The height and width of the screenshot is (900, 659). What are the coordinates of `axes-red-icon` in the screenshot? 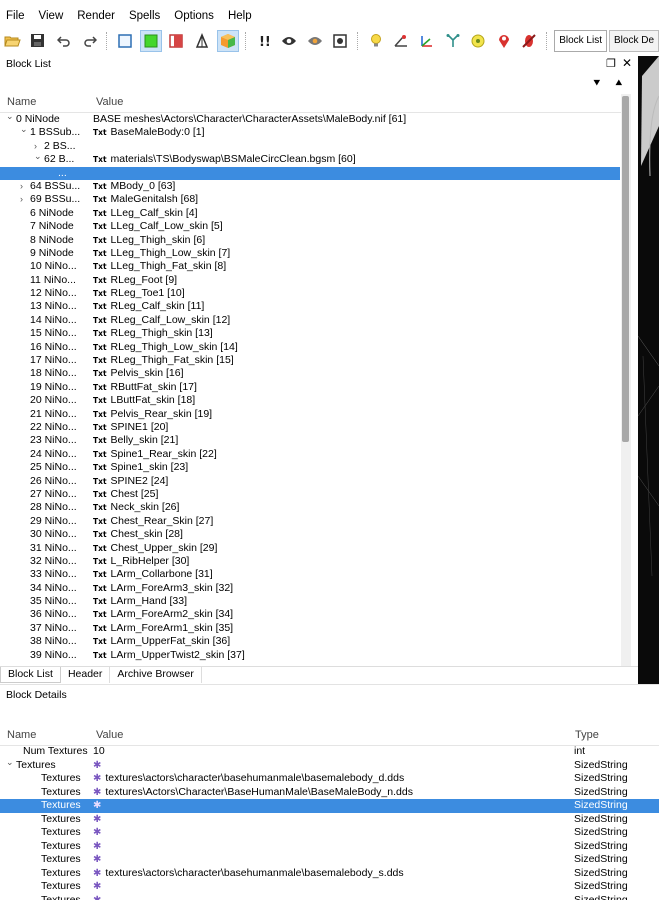 It's located at (402, 41).